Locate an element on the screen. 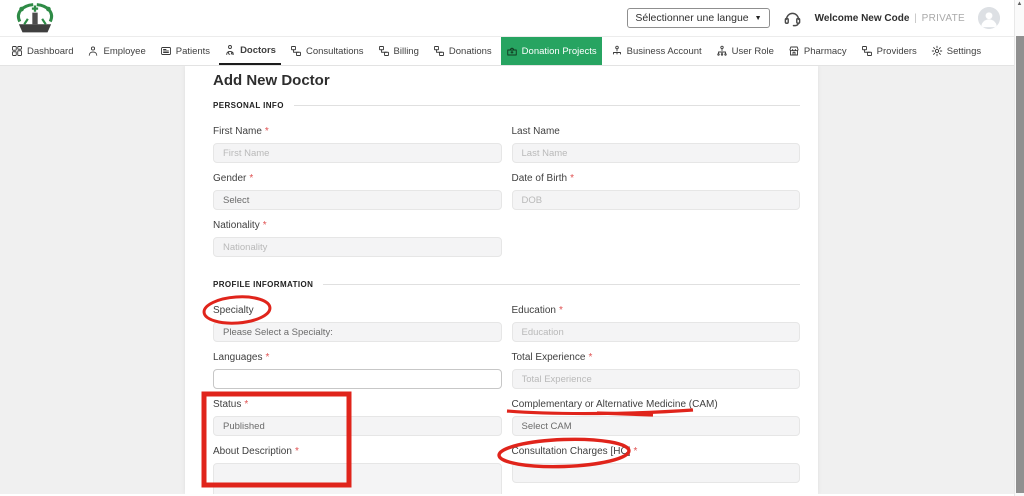 The height and width of the screenshot is (496, 1024). languages-input is located at coordinates (357, 379).